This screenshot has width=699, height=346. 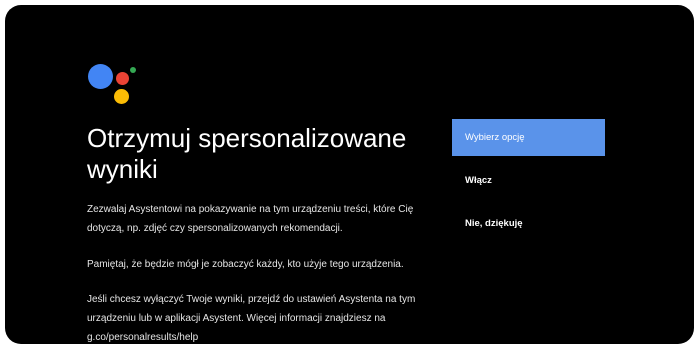 I want to click on logo-blue-dot, so click(x=100, y=76).